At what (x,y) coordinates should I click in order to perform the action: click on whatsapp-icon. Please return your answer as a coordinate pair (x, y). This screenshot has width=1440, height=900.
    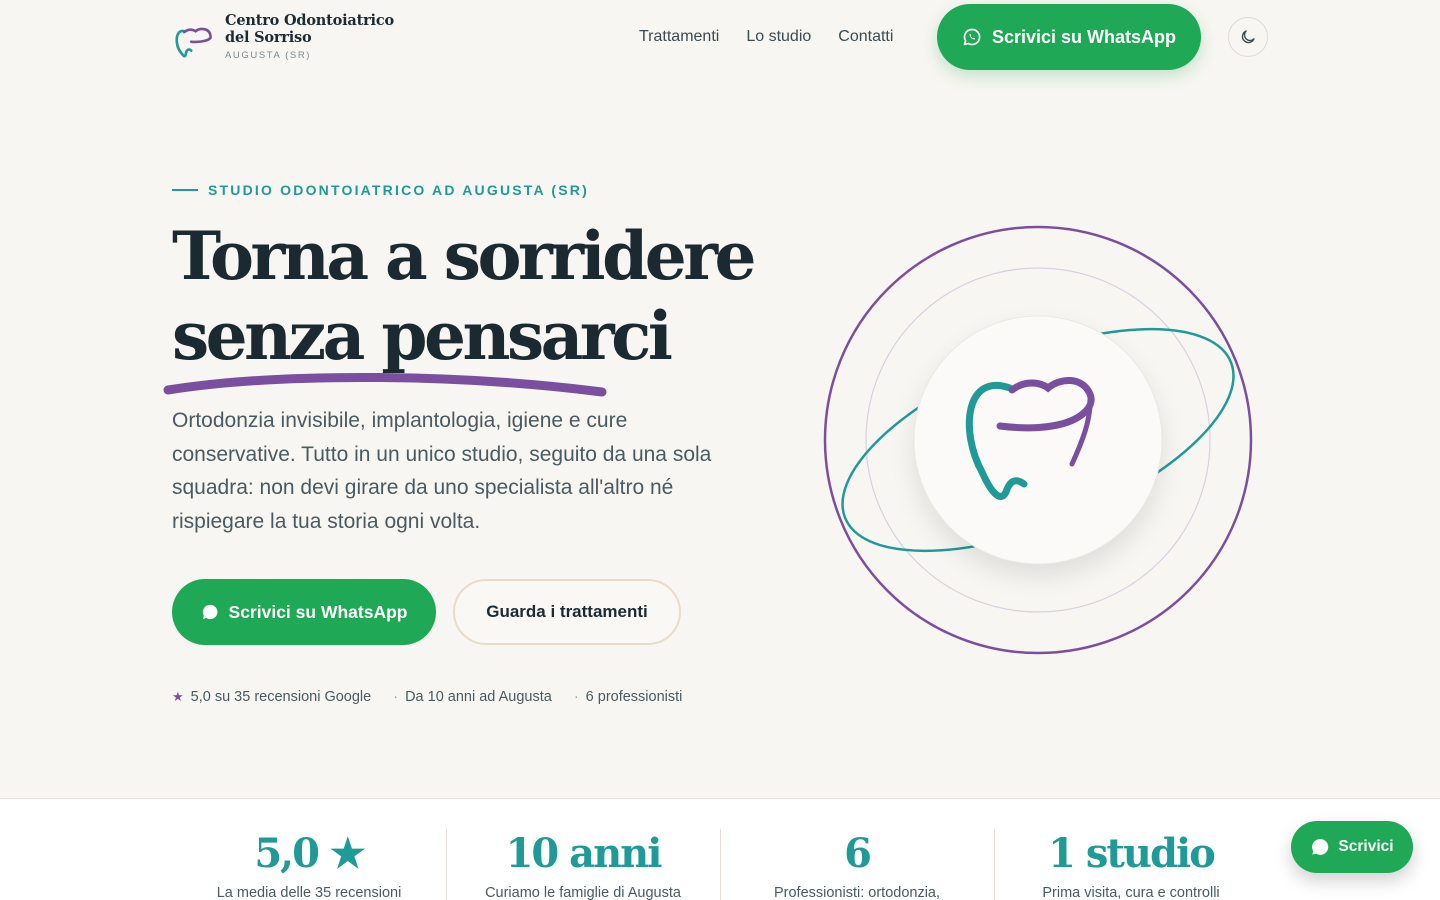
    Looking at the image, I should click on (972, 37).